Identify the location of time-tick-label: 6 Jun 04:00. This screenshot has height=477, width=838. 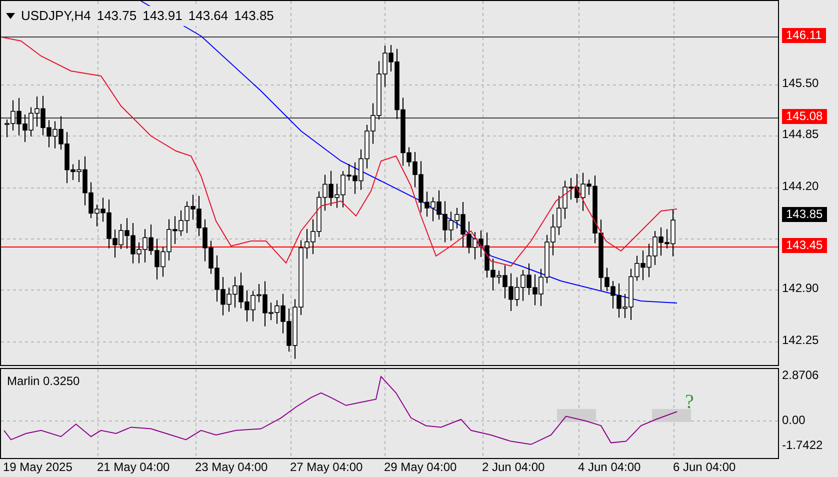
(704, 467).